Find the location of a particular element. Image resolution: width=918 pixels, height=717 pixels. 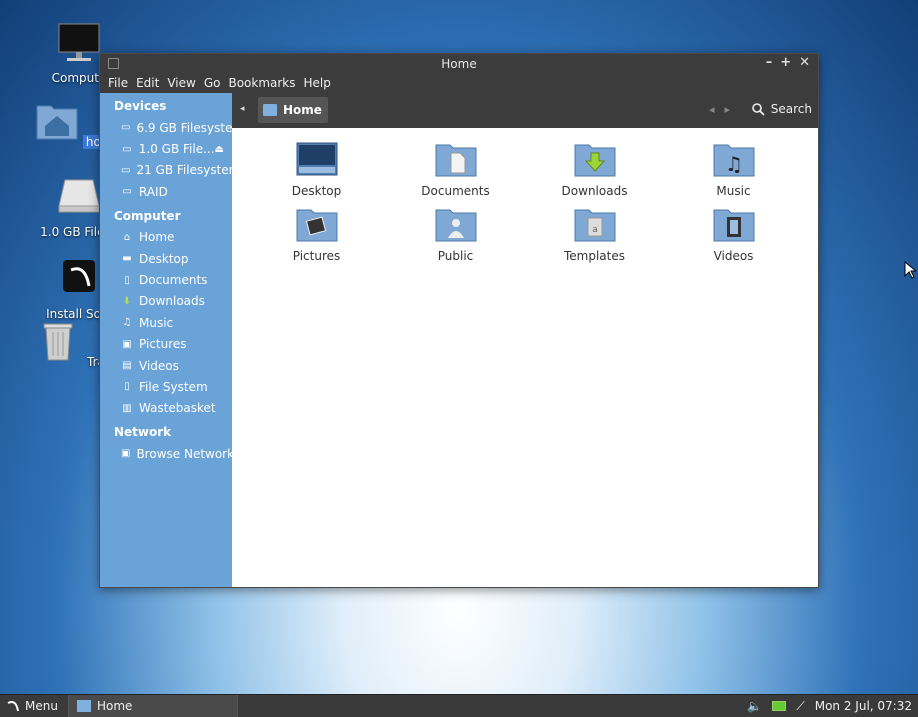

file-item: Videos is located at coordinates (733, 234).